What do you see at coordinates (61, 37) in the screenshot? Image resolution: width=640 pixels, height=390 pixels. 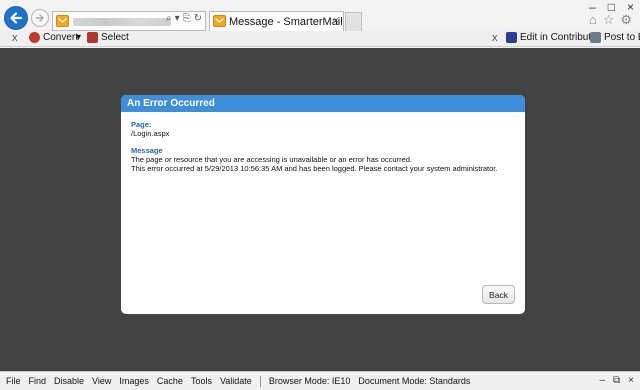 I see `convert-label: Convert` at bounding box center [61, 37].